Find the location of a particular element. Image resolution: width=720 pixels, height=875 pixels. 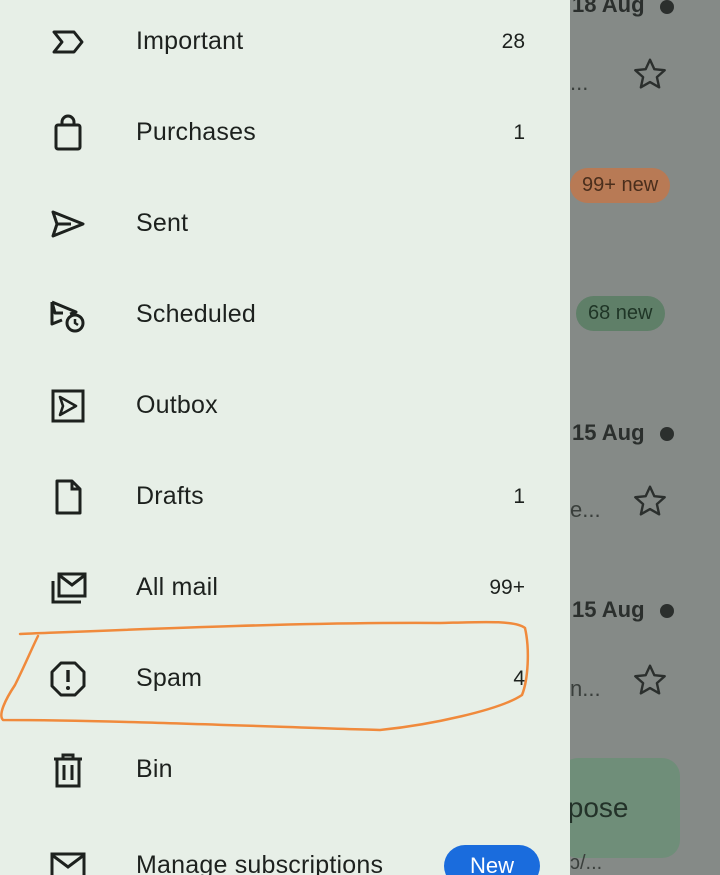

drawer-item-label: Purchases is located at coordinates (196, 132).